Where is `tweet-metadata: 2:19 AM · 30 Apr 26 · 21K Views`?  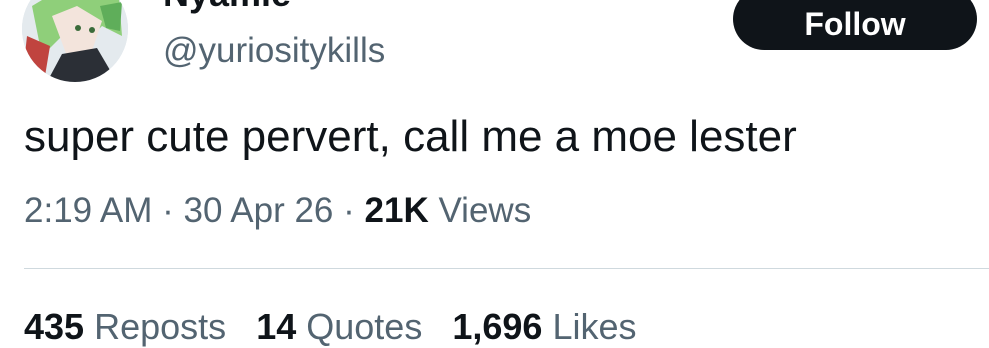 tweet-metadata: 2:19 AM · 30 Apr 26 · 21K Views is located at coordinates (277, 211).